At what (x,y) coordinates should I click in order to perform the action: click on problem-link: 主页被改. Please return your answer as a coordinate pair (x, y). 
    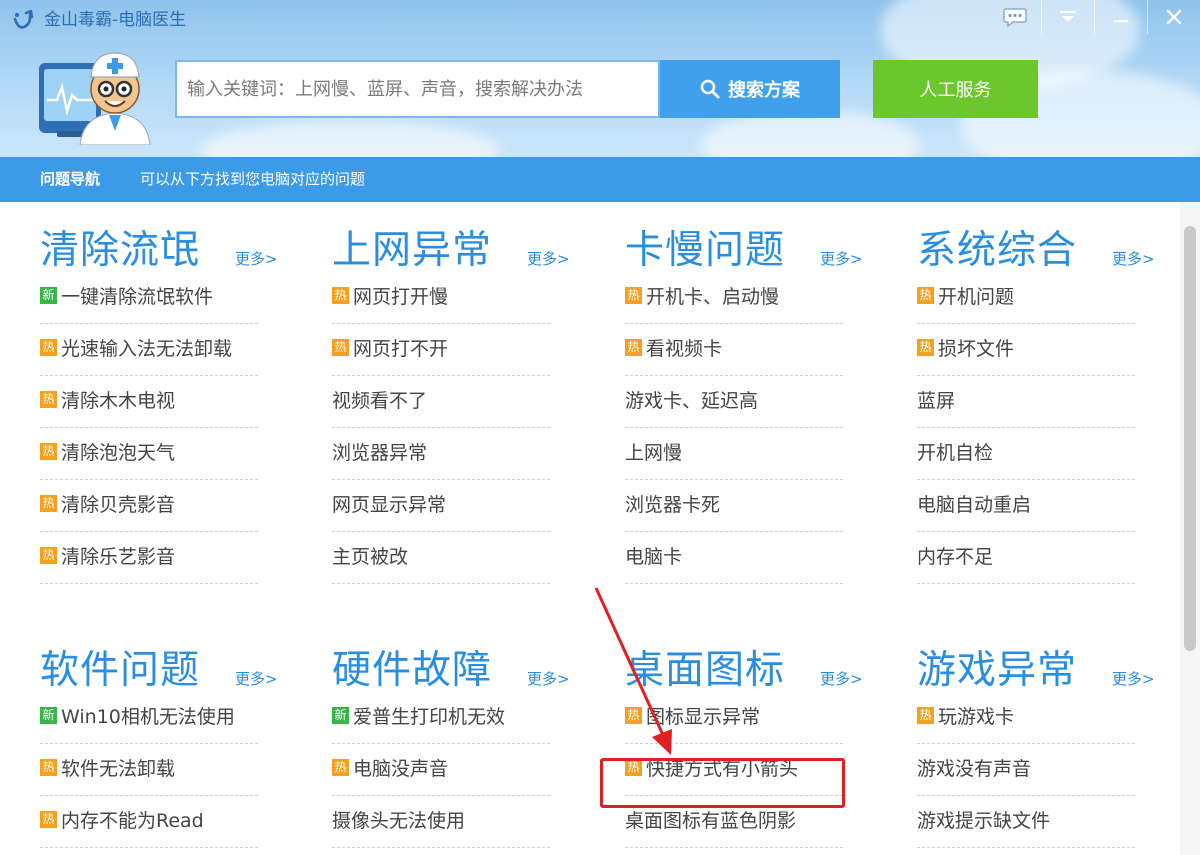
    Looking at the image, I should click on (441, 558).